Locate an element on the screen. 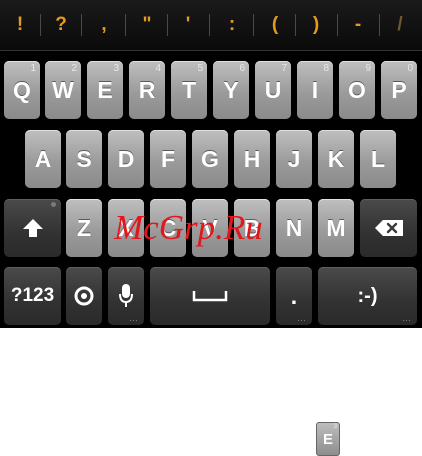 The height and width of the screenshot is (456, 422). key-label: L is located at coordinates (378, 158).